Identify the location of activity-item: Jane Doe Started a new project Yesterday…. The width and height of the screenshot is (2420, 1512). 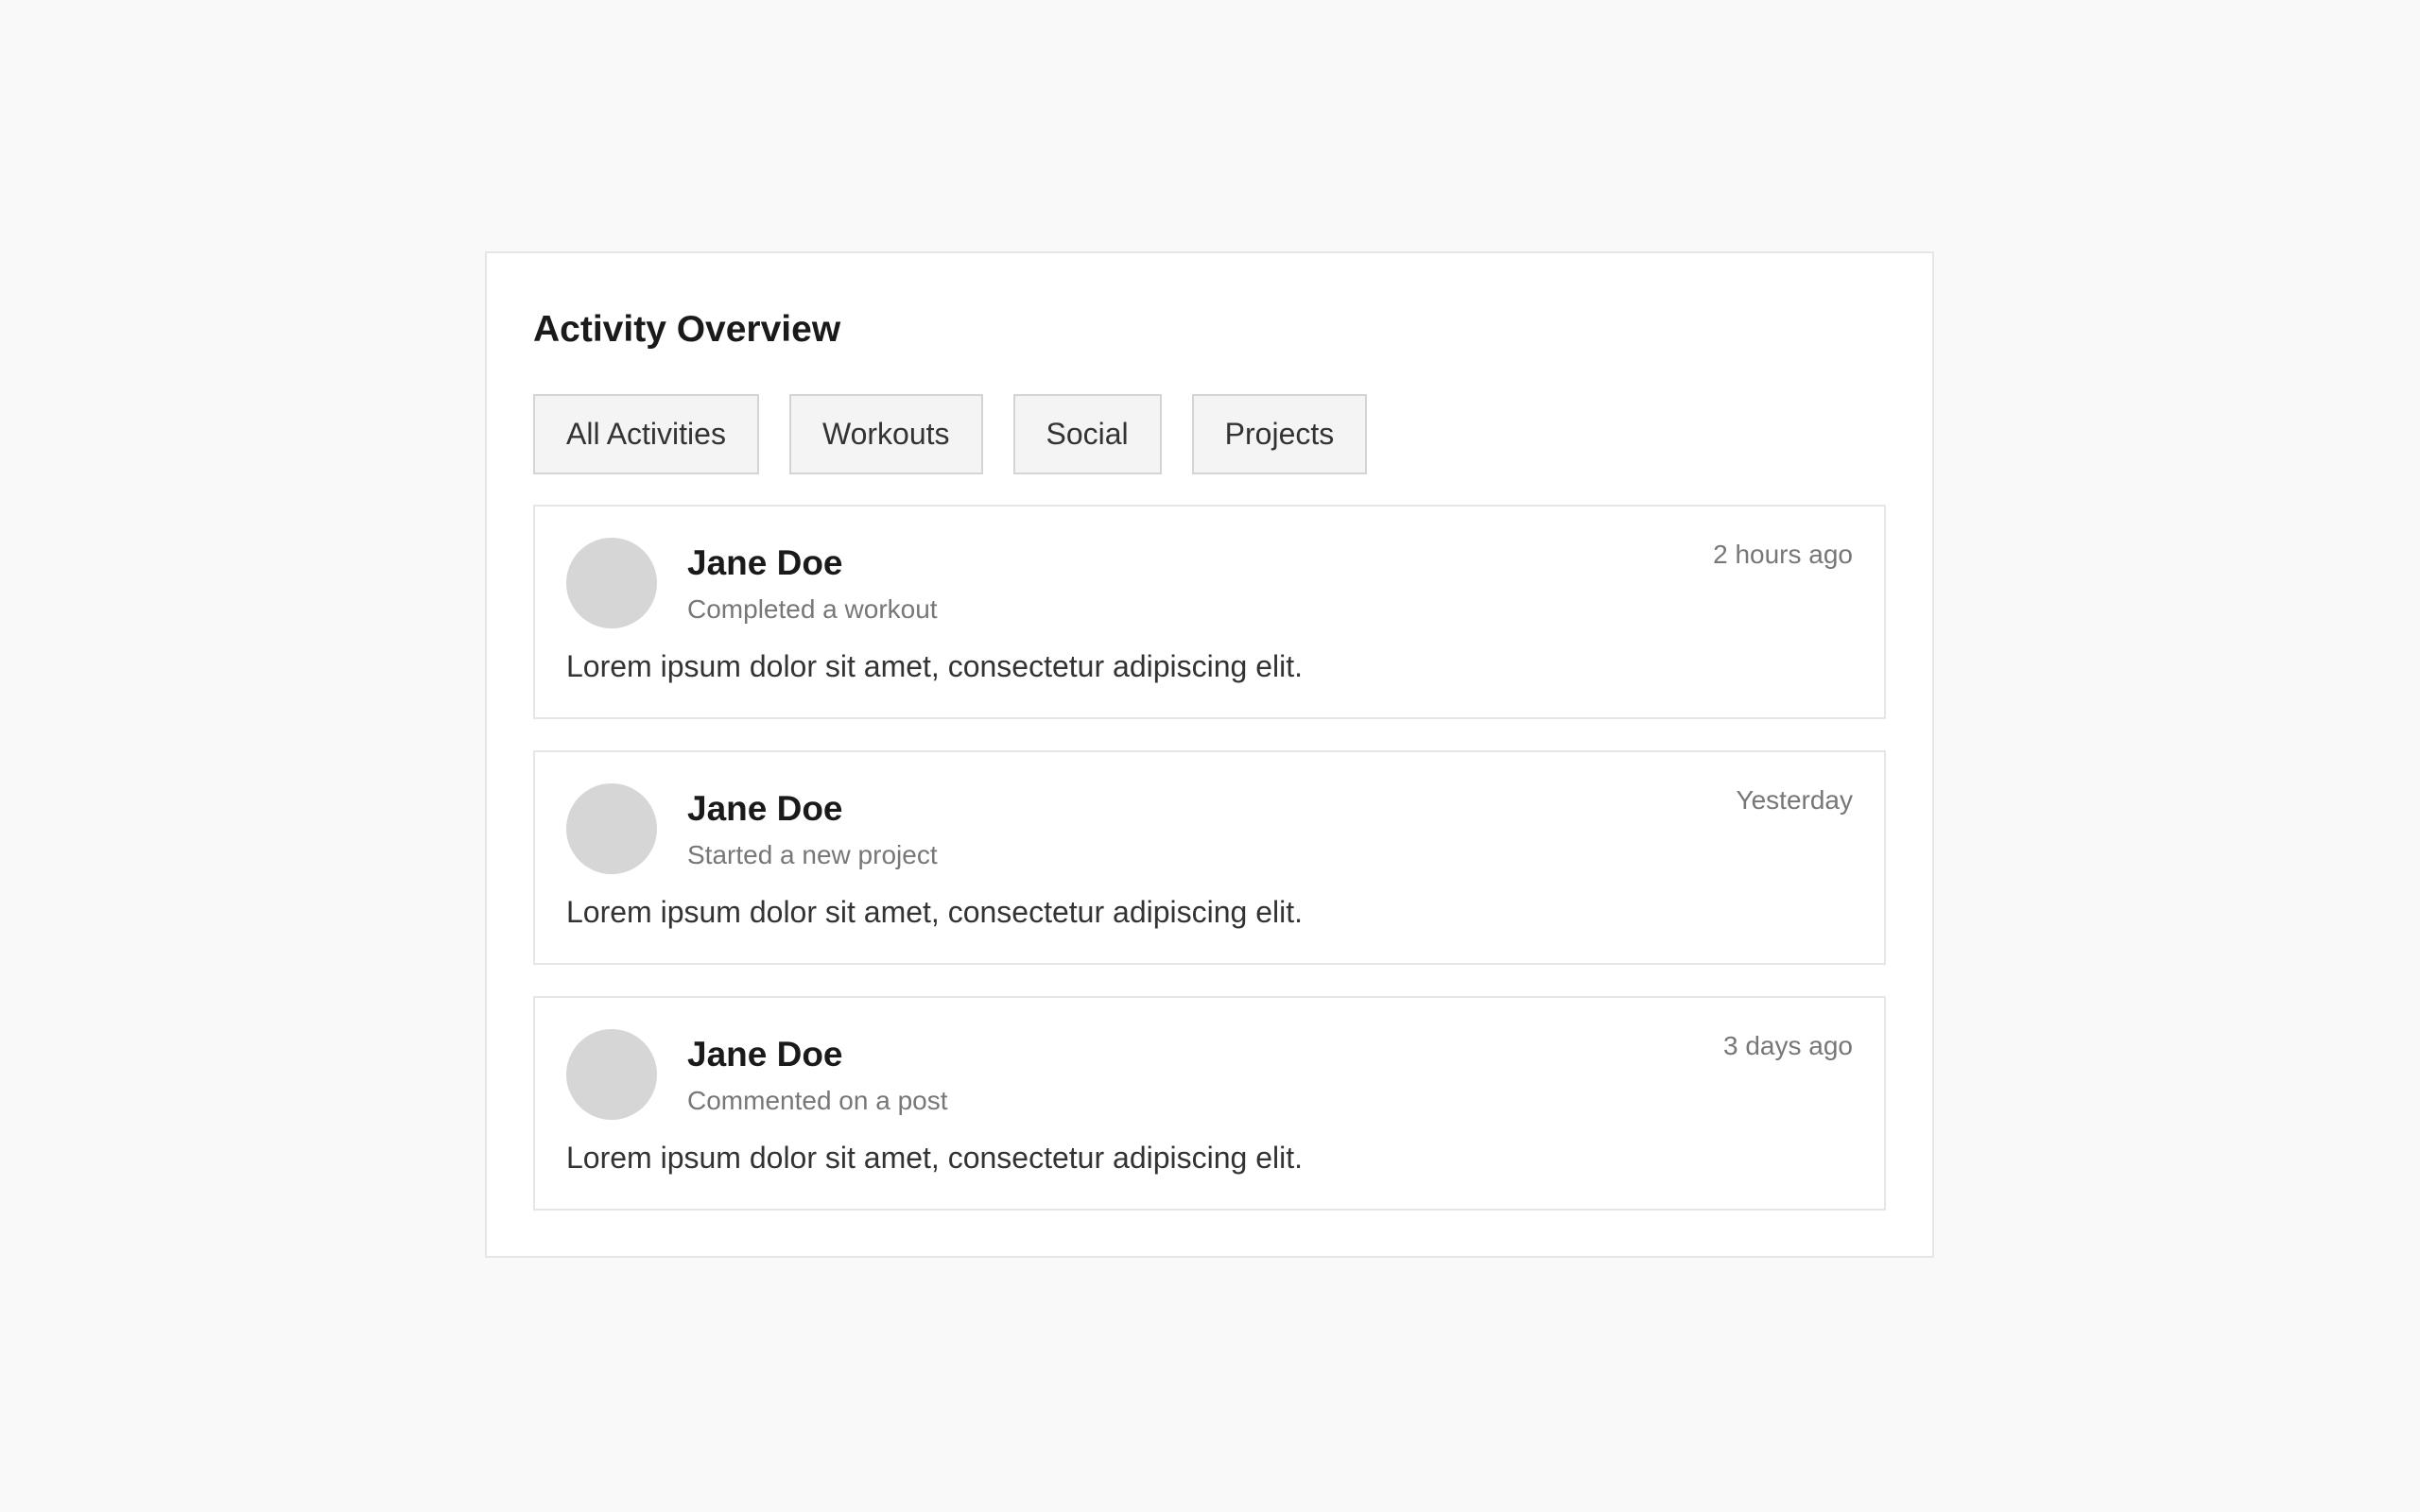
(1210, 857).